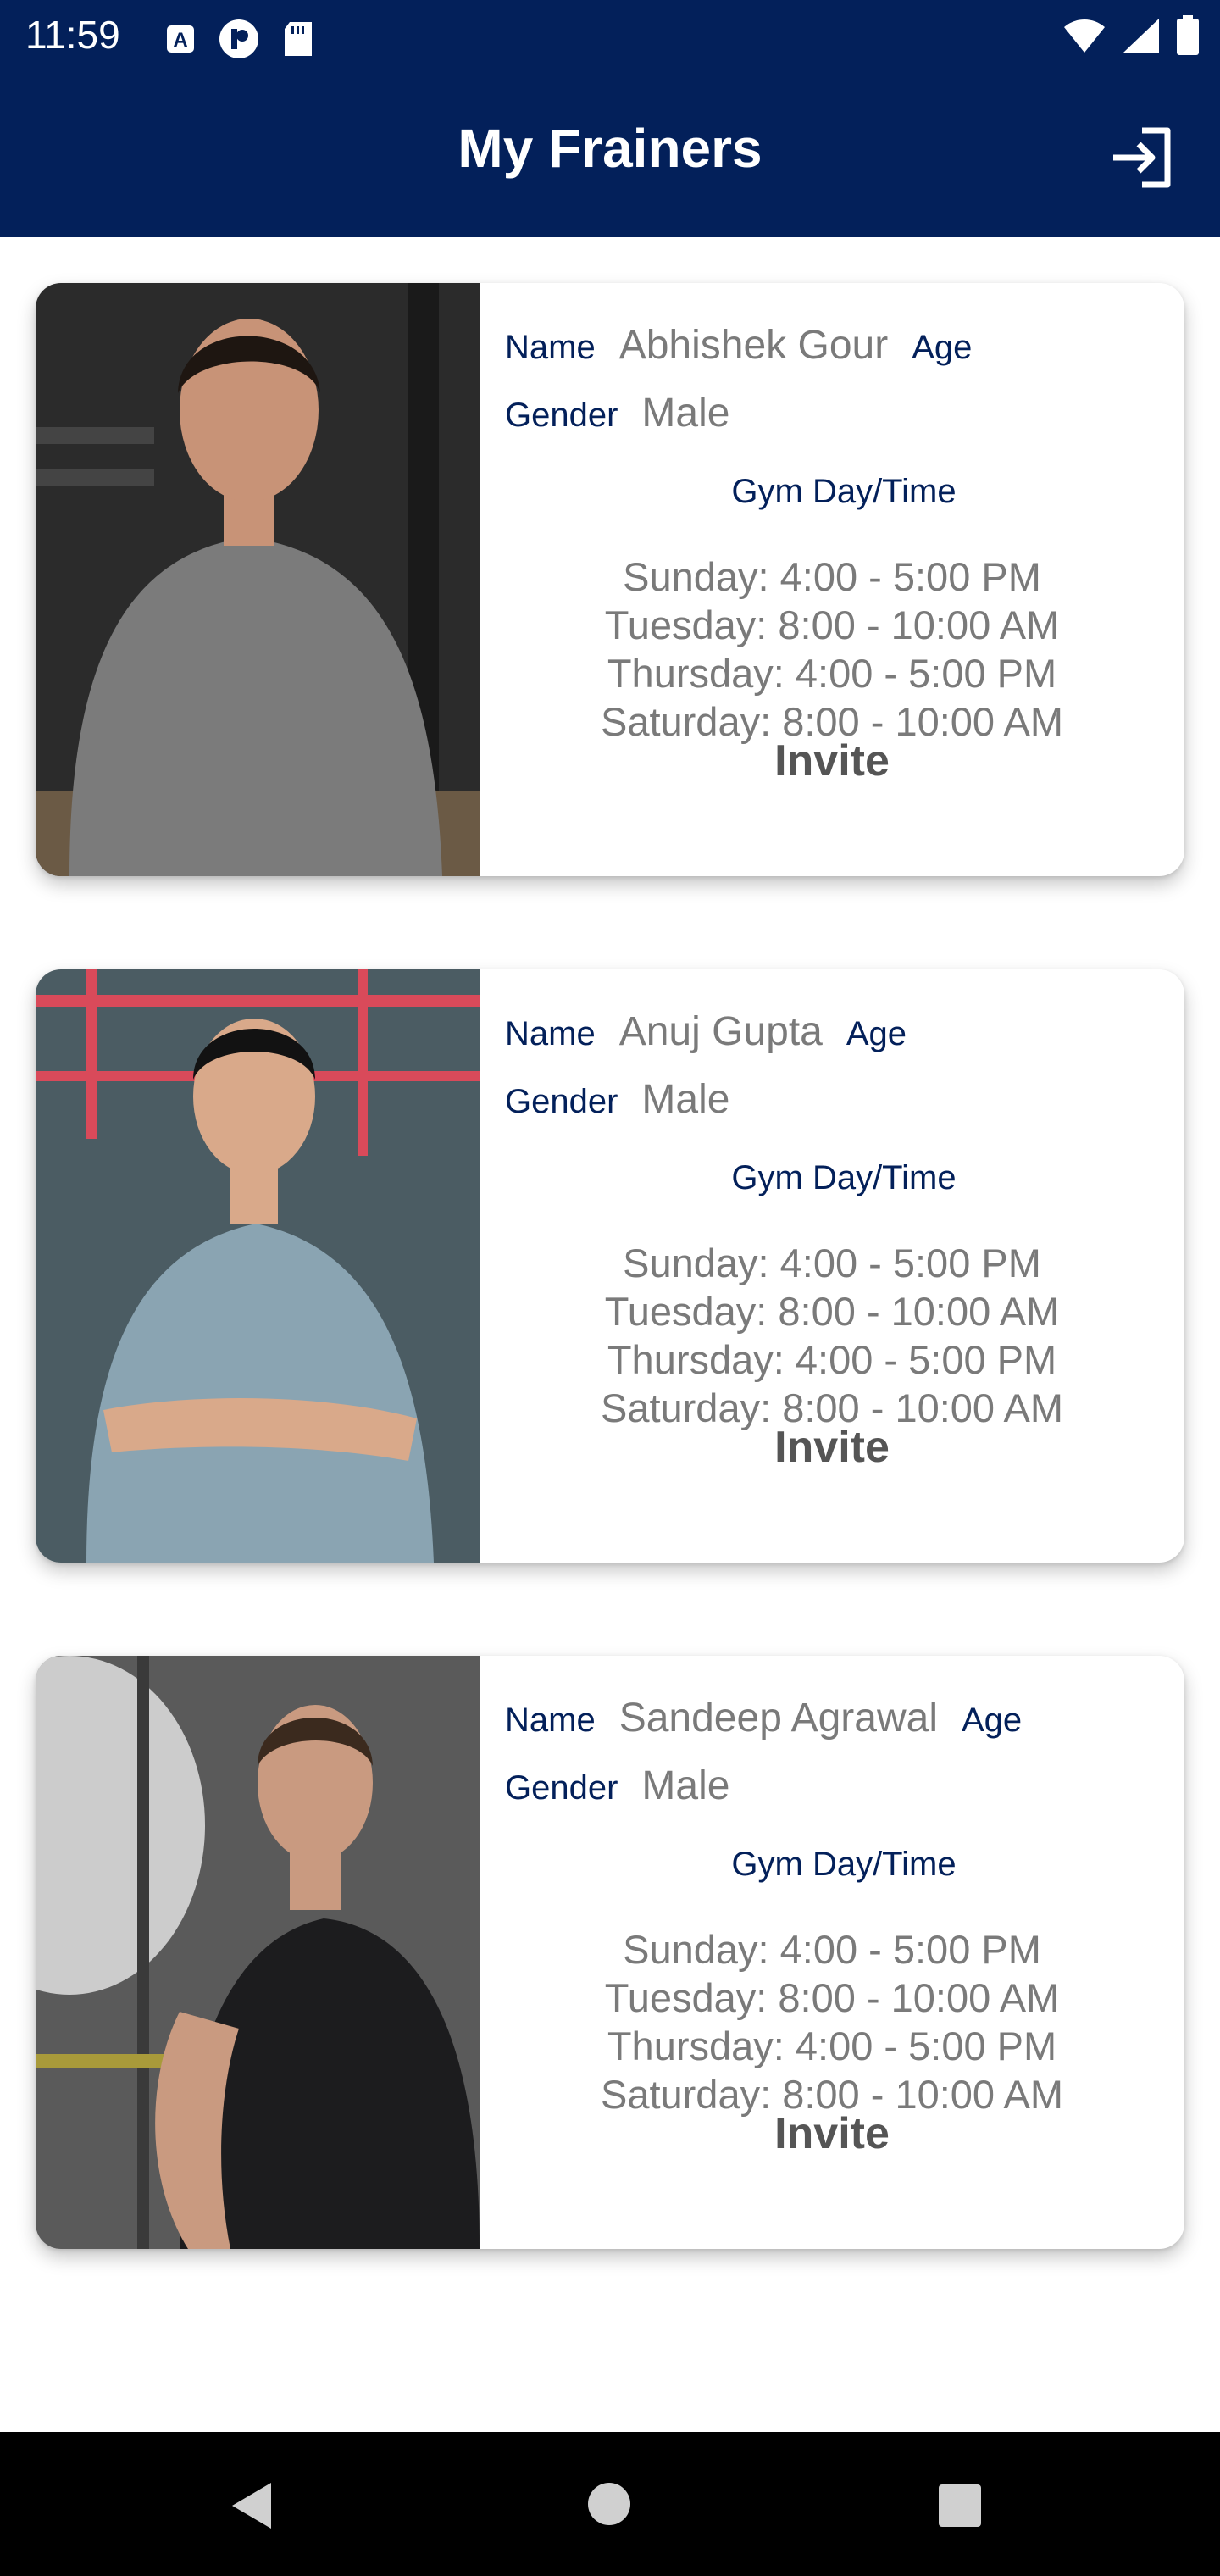 The width and height of the screenshot is (1220, 2576). Describe the element at coordinates (1188, 35) in the screenshot. I see `battery-icon` at that location.